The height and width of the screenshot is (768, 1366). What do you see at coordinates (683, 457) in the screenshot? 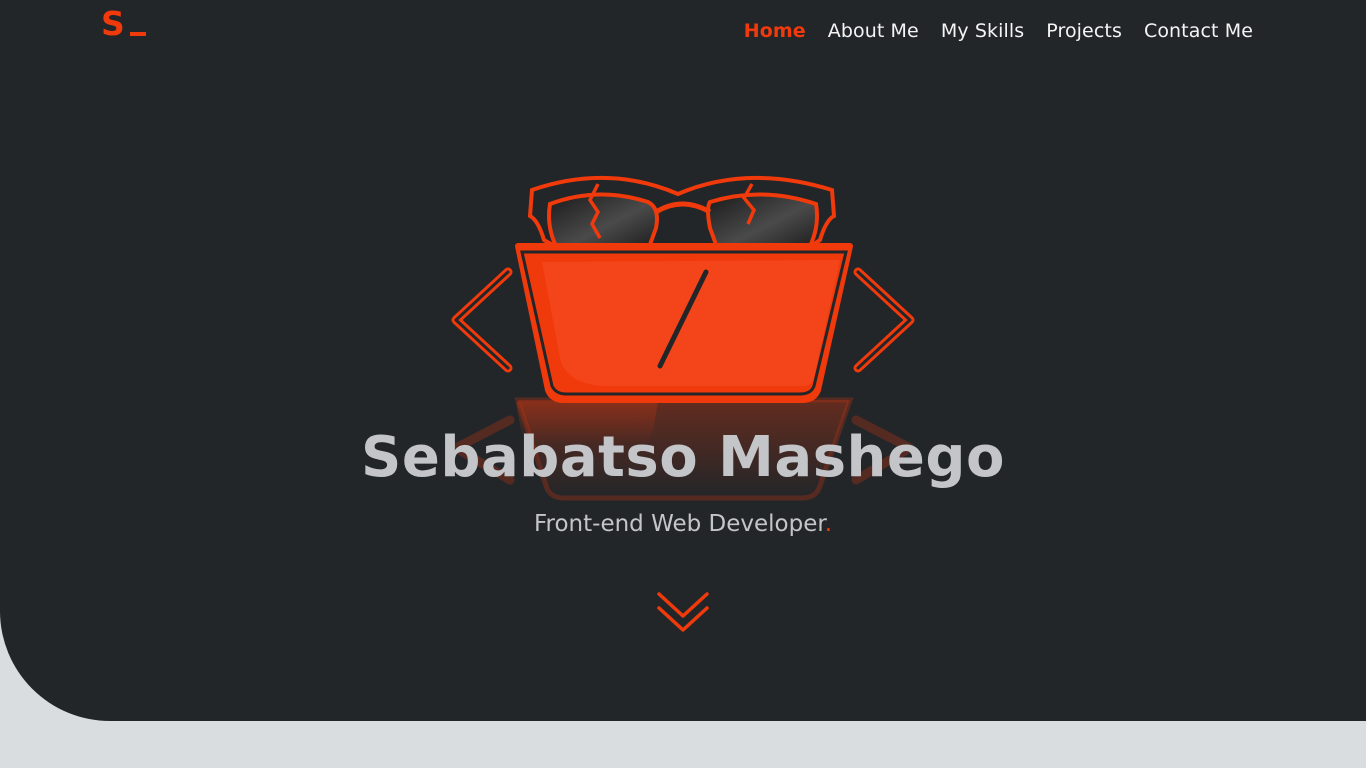
I see `hero-name: Sebabatso Mashego` at bounding box center [683, 457].